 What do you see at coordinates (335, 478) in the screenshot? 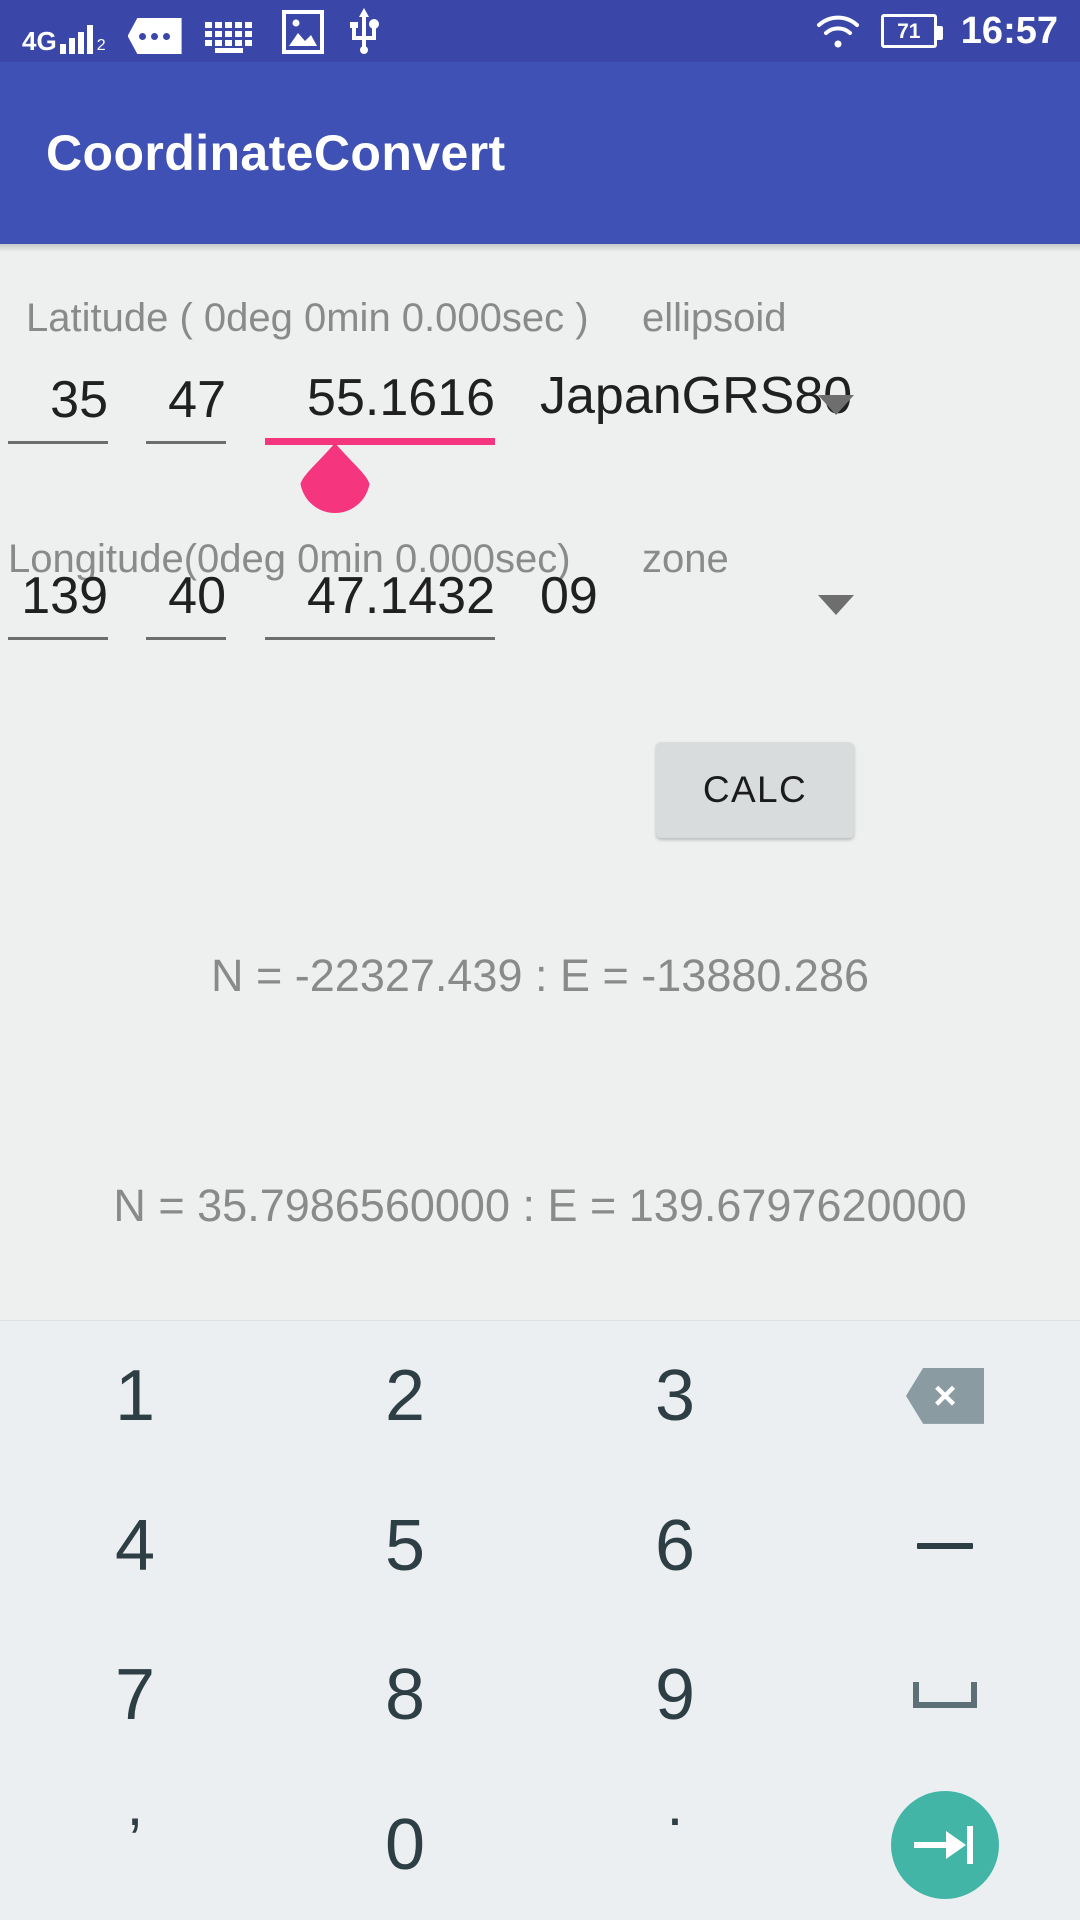
I see `text-selection-handle` at bounding box center [335, 478].